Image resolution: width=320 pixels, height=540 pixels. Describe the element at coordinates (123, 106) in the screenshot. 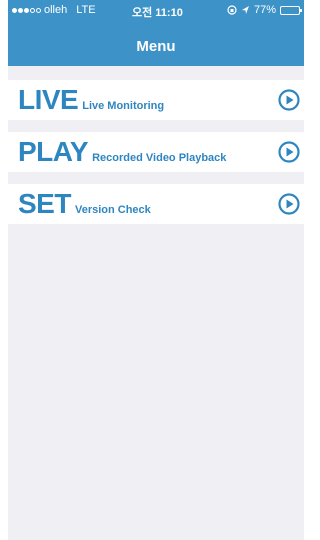

I see `menu-item-subtitle: Live Monitoring` at that location.